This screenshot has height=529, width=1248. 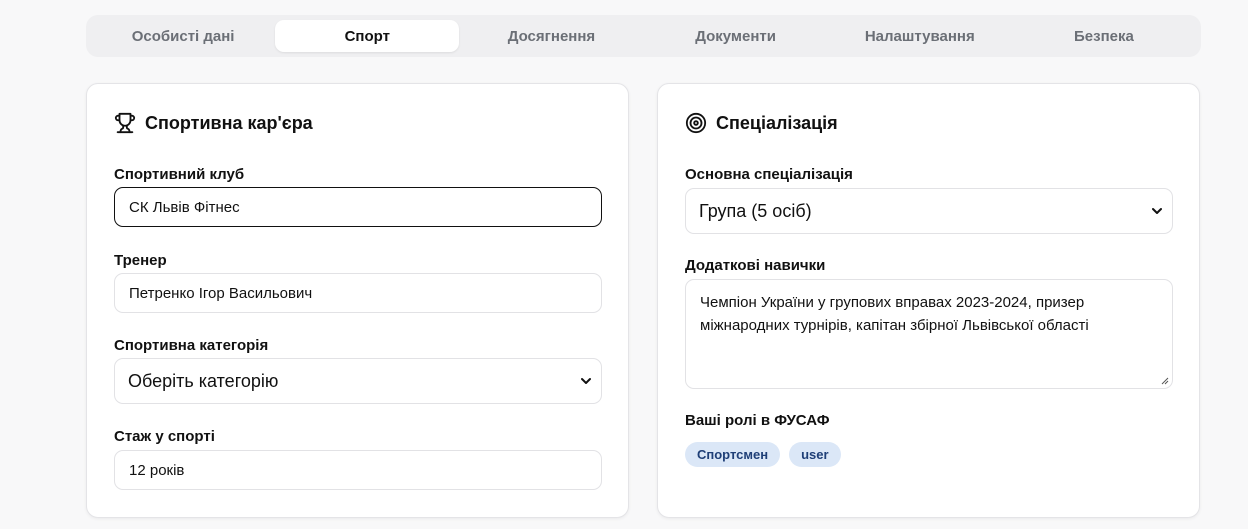 What do you see at coordinates (736, 36) in the screenshot?
I see `tab-documents: Документи` at bounding box center [736, 36].